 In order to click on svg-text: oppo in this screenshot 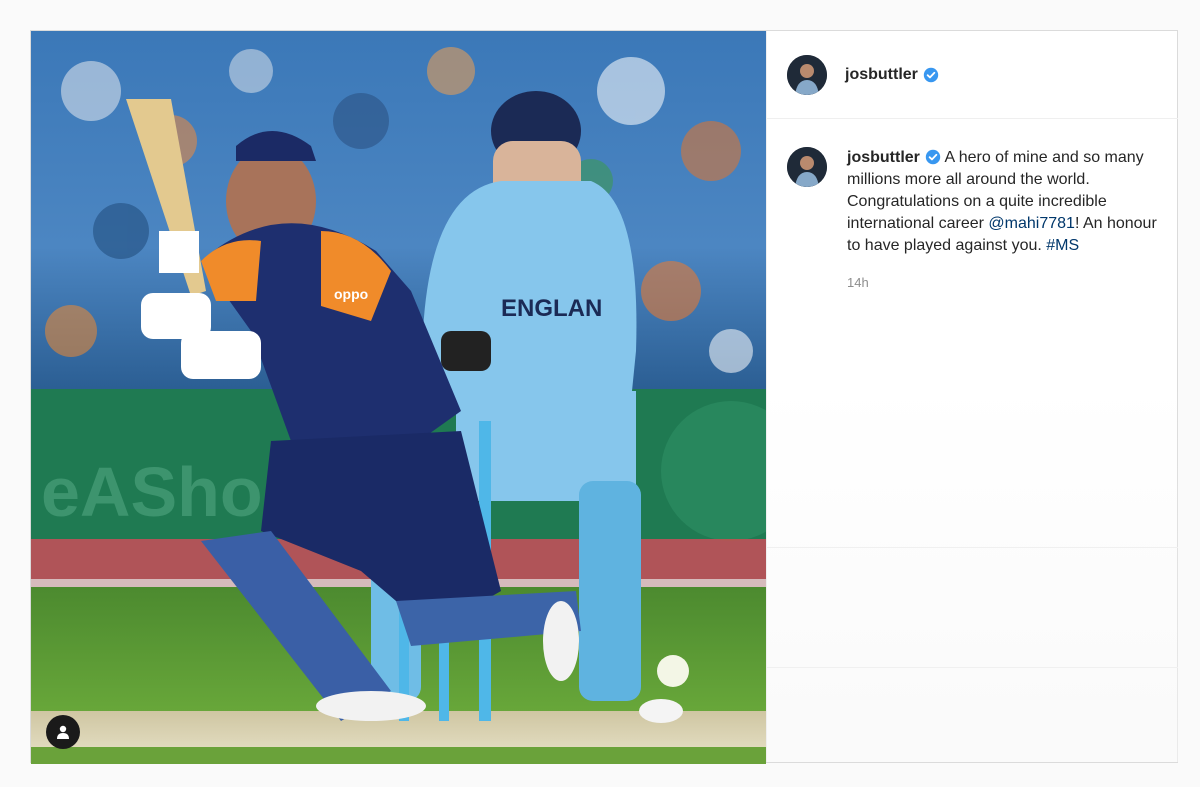, I will do `click(351, 294)`.